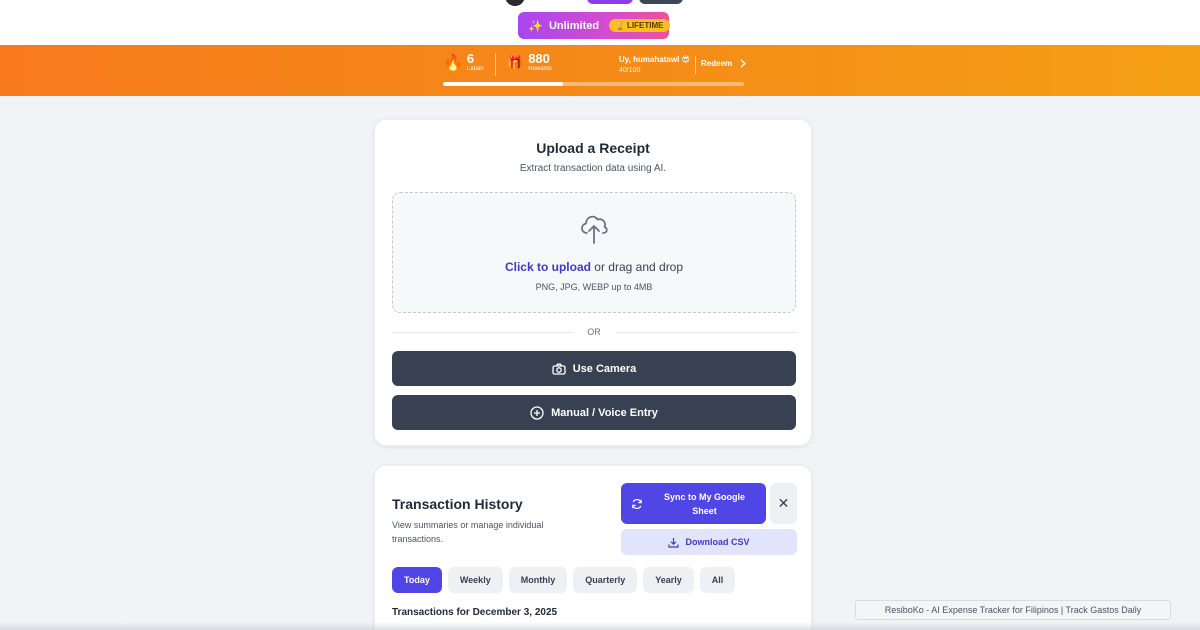 The height and width of the screenshot is (630, 1200). Describe the element at coordinates (457, 504) in the screenshot. I see `transaction-history-title: Transaction History` at that location.